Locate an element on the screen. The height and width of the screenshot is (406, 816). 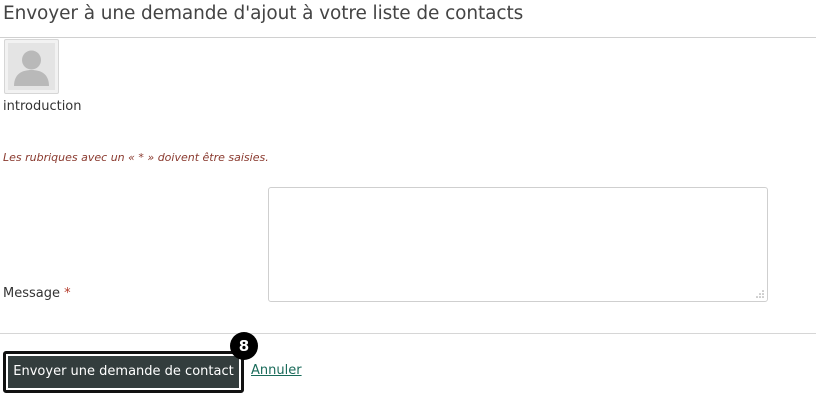
recipient-username: introduction is located at coordinates (42, 106).